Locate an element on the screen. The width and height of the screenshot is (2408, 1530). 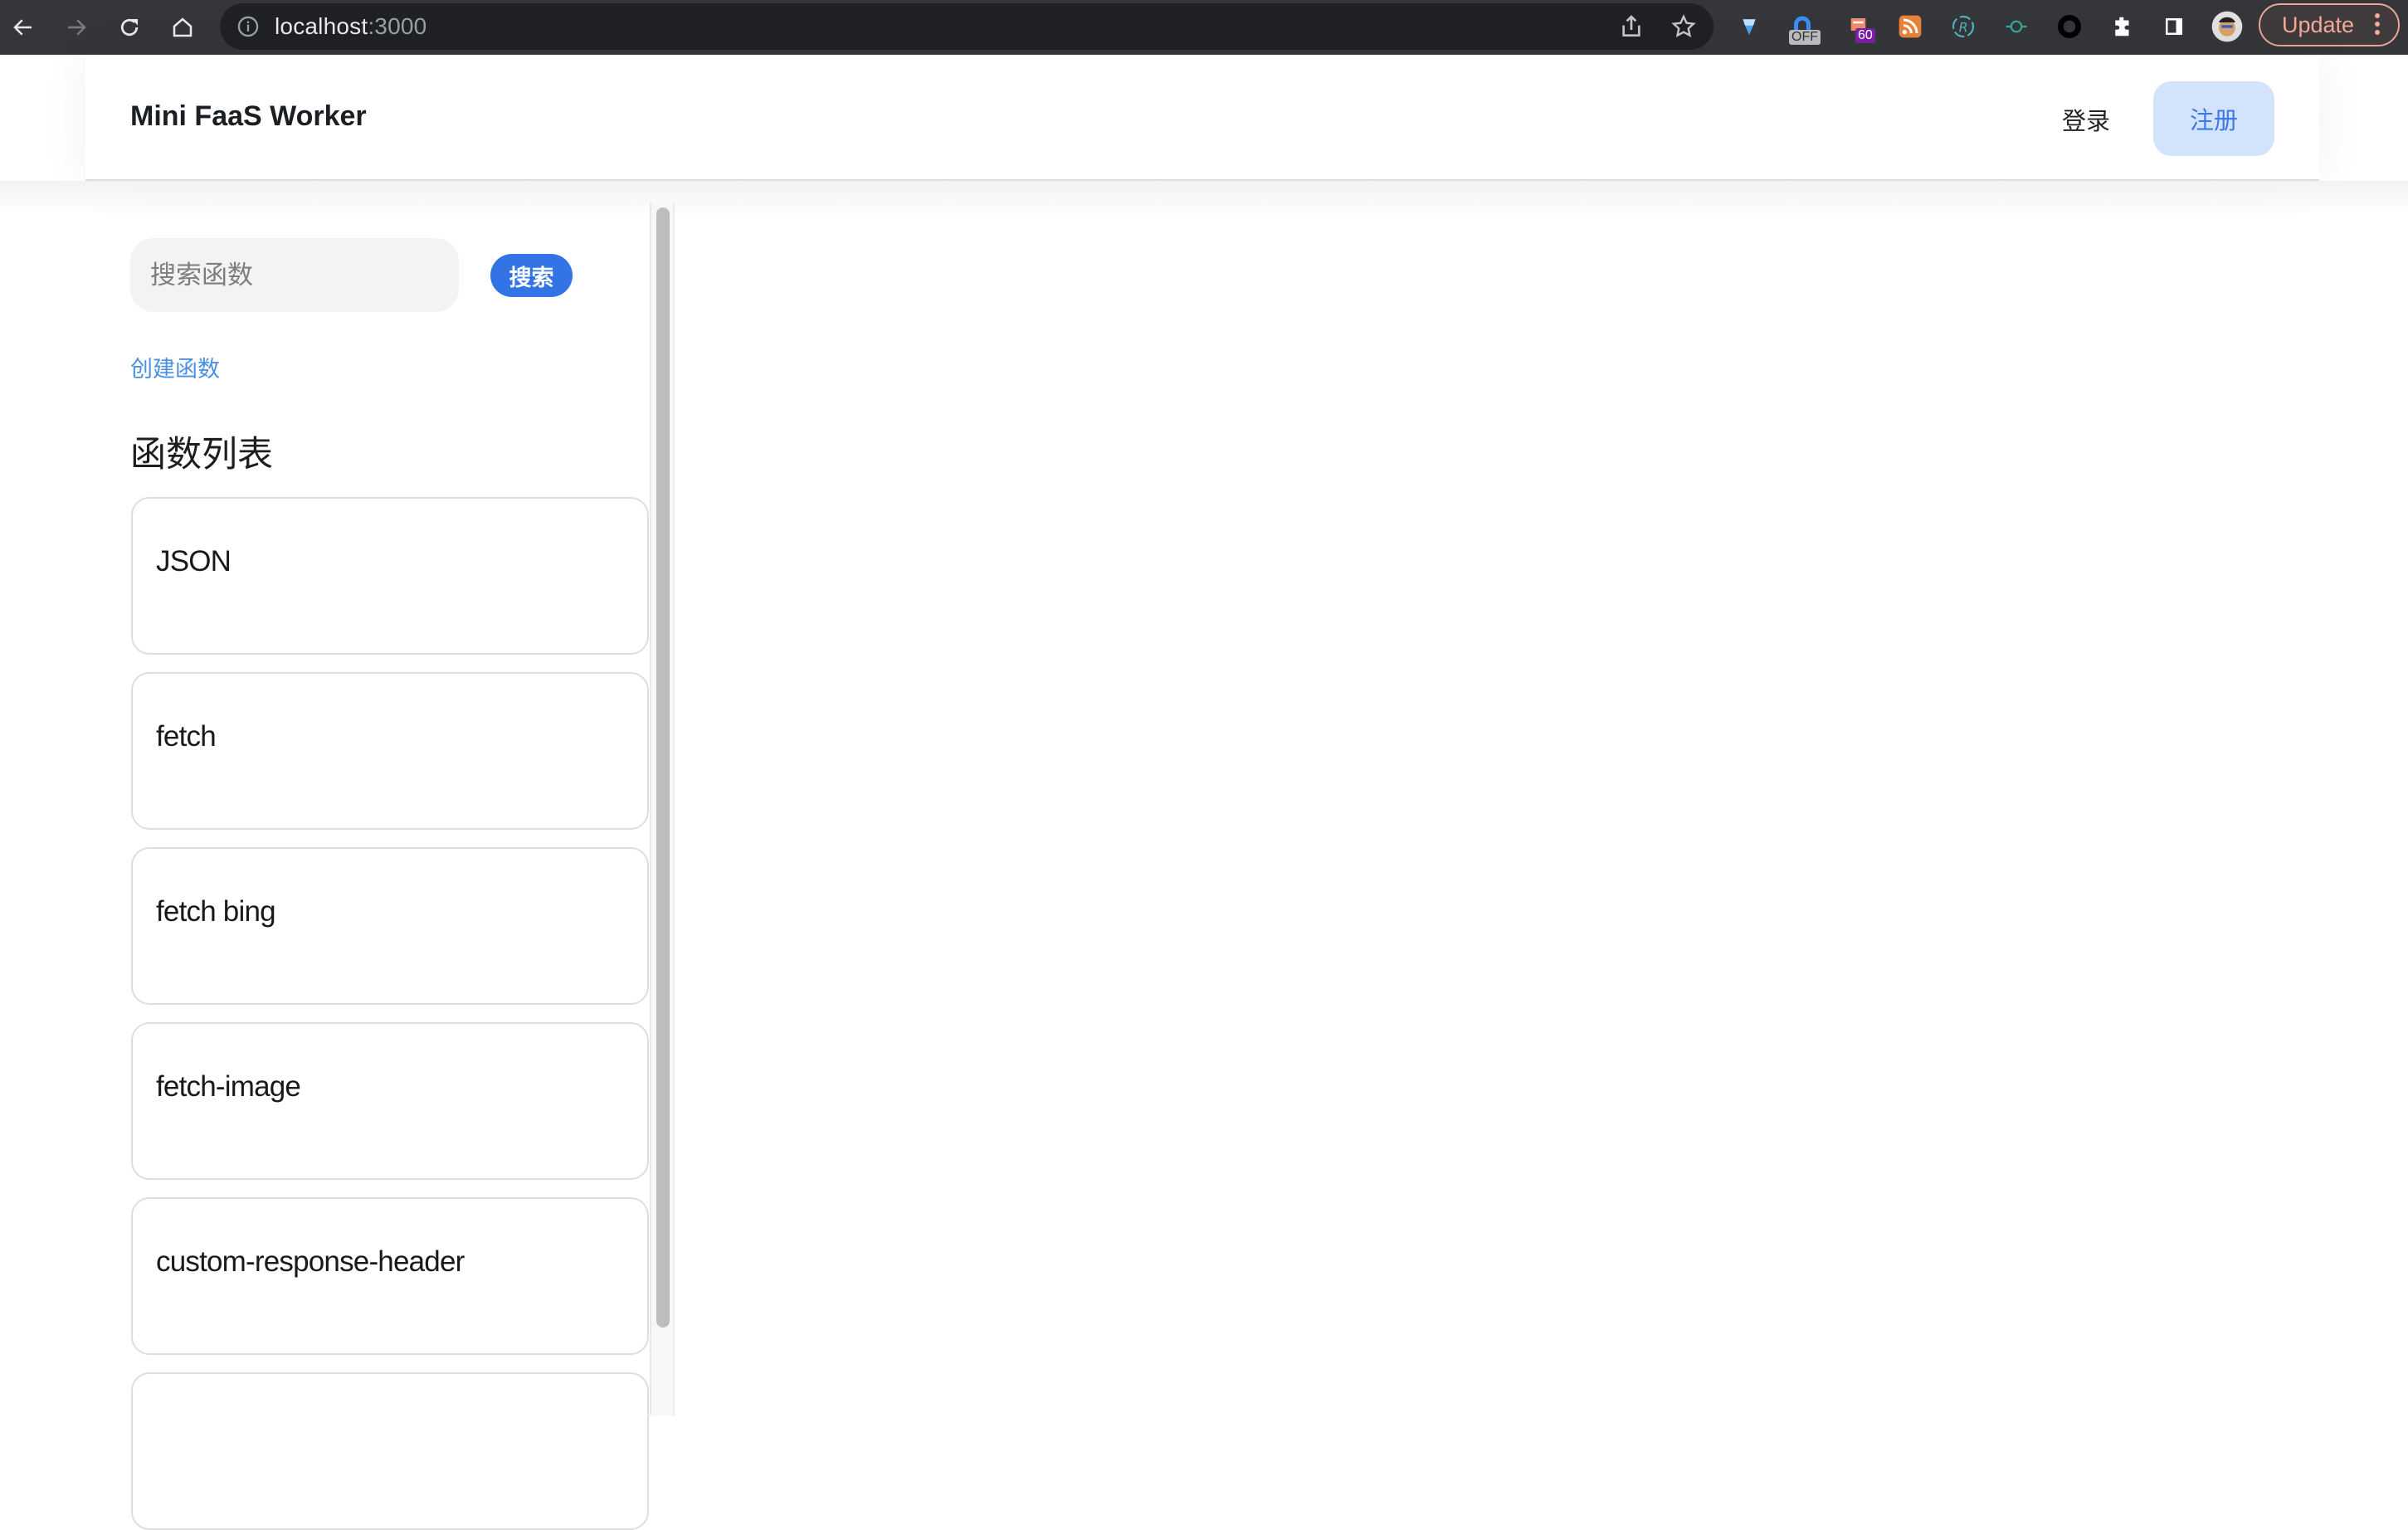
reload-button is located at coordinates (129, 27).